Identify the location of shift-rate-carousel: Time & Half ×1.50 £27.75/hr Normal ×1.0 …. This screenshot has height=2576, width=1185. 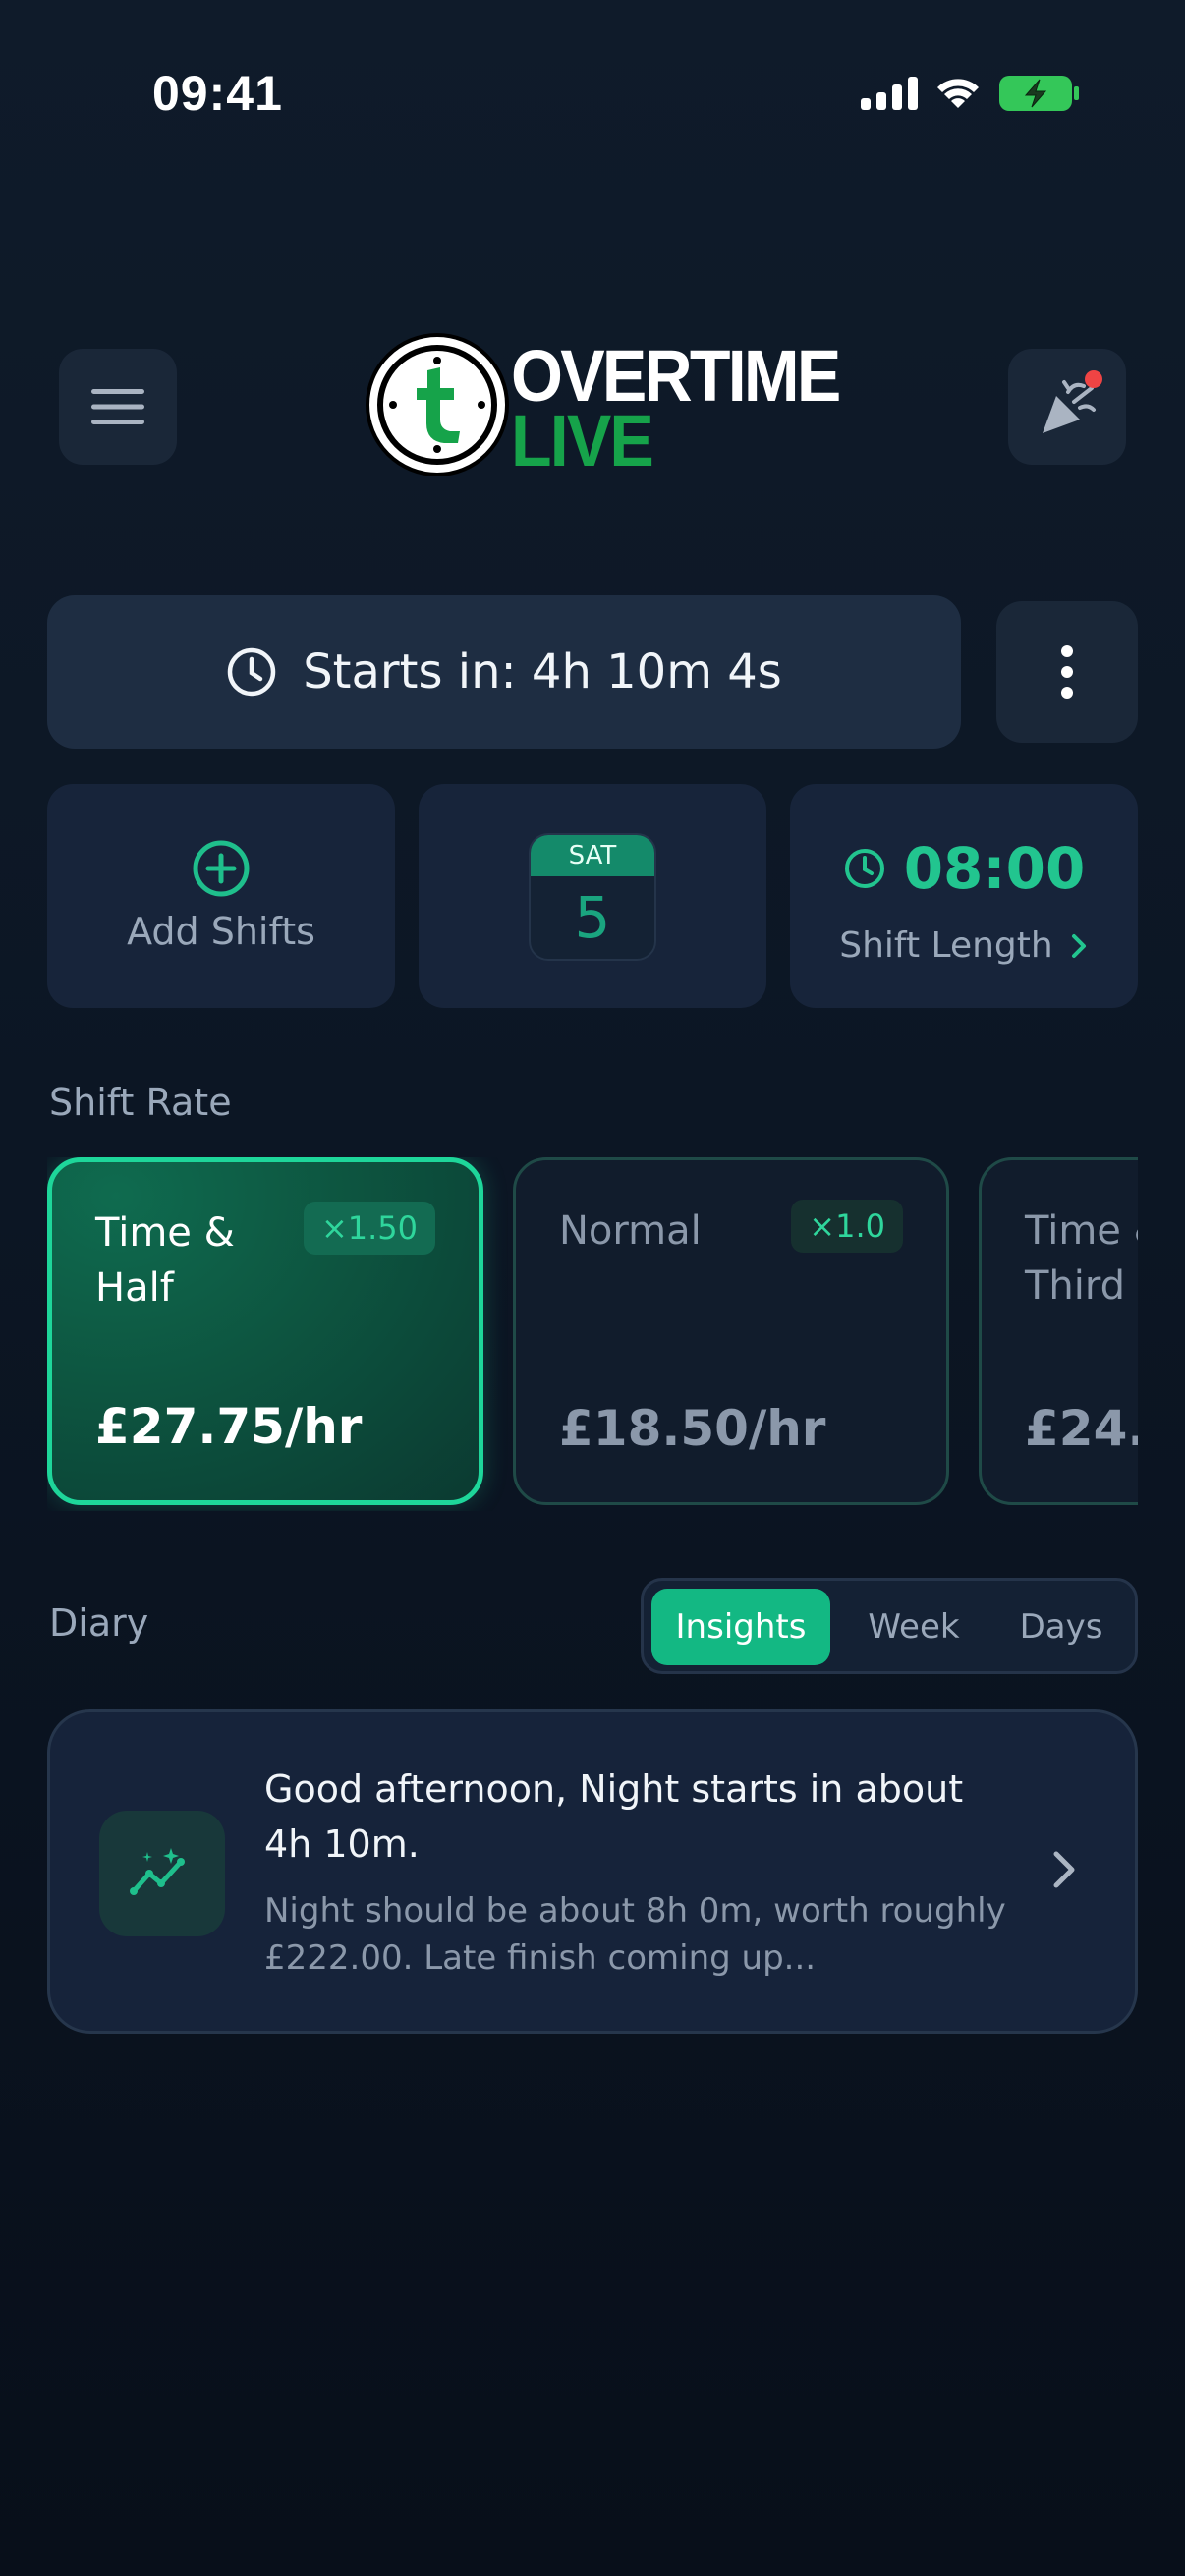
(592, 1334).